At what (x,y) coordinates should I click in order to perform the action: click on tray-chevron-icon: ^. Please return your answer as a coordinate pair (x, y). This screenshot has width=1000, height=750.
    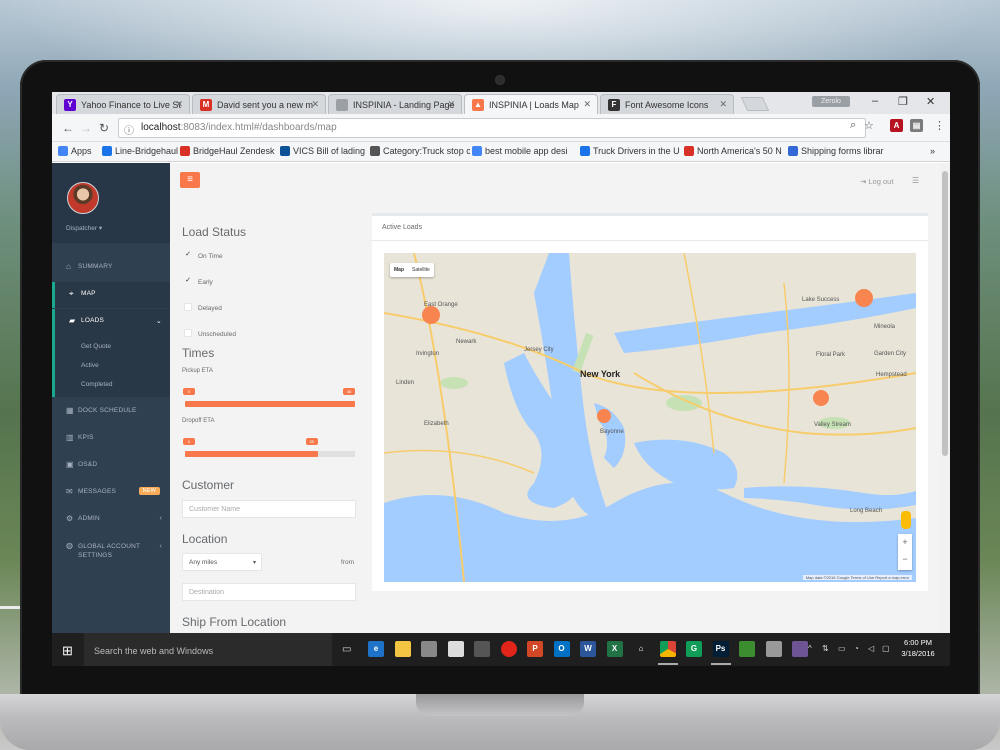
    Looking at the image, I should click on (810, 648).